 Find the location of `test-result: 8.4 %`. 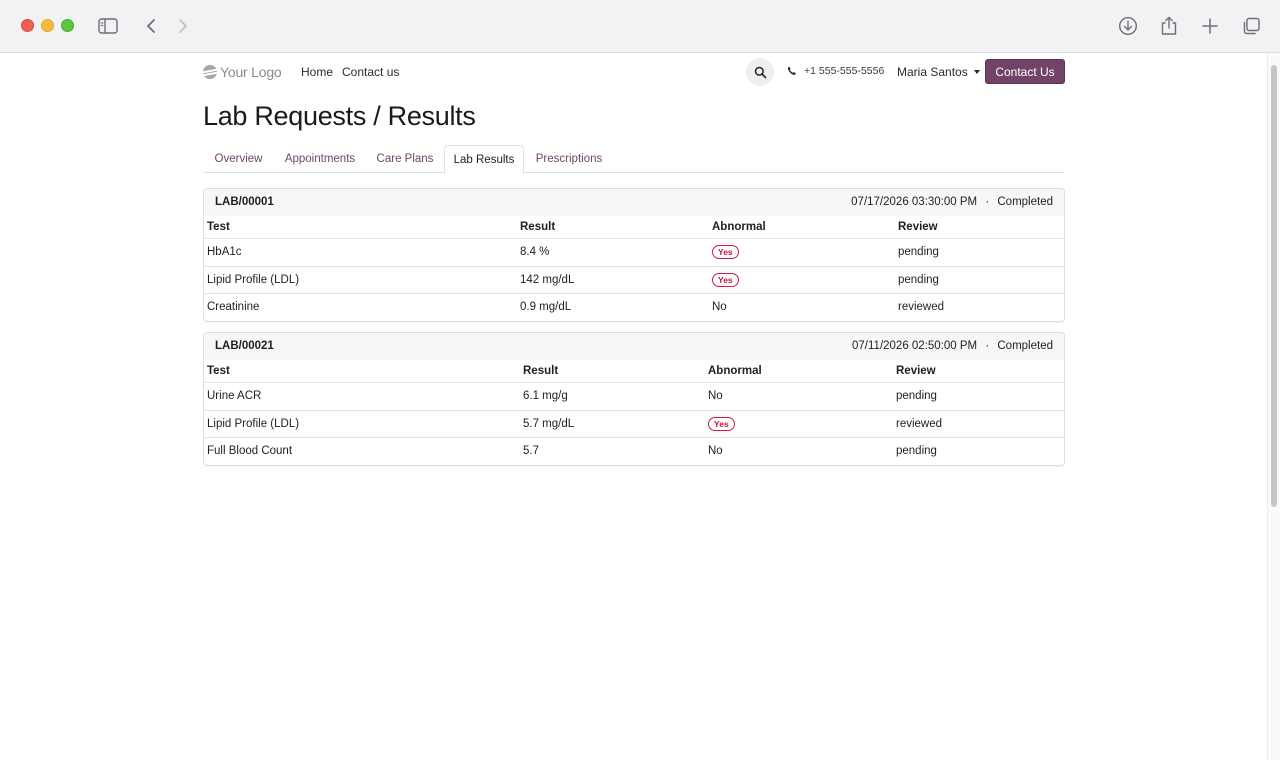

test-result: 8.4 % is located at coordinates (535, 252).